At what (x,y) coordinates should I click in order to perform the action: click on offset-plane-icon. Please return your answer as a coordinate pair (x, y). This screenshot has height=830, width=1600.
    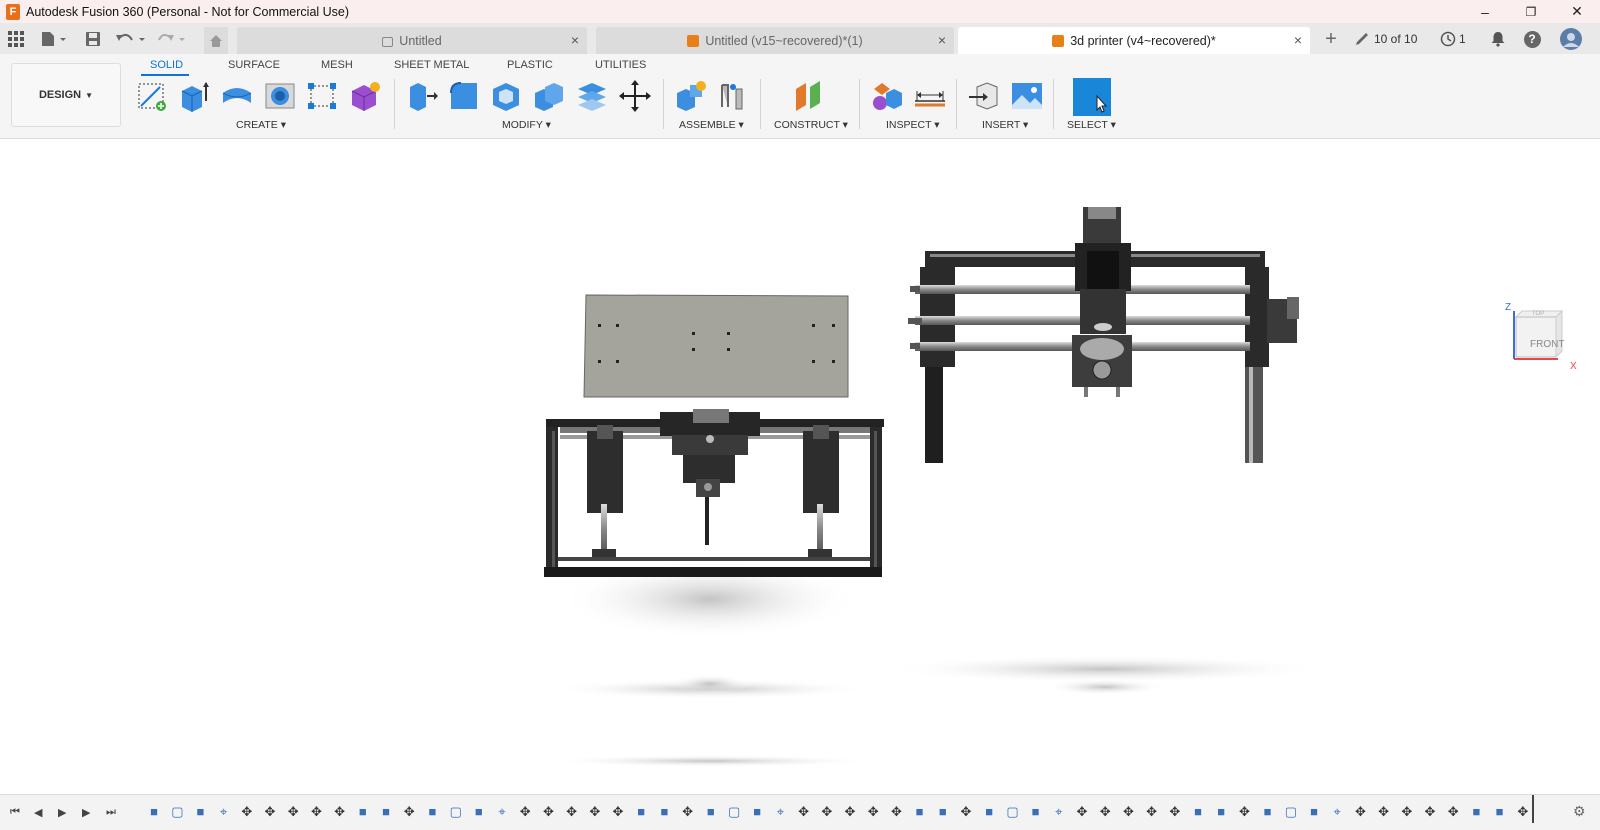
    Looking at the image, I should click on (809, 96).